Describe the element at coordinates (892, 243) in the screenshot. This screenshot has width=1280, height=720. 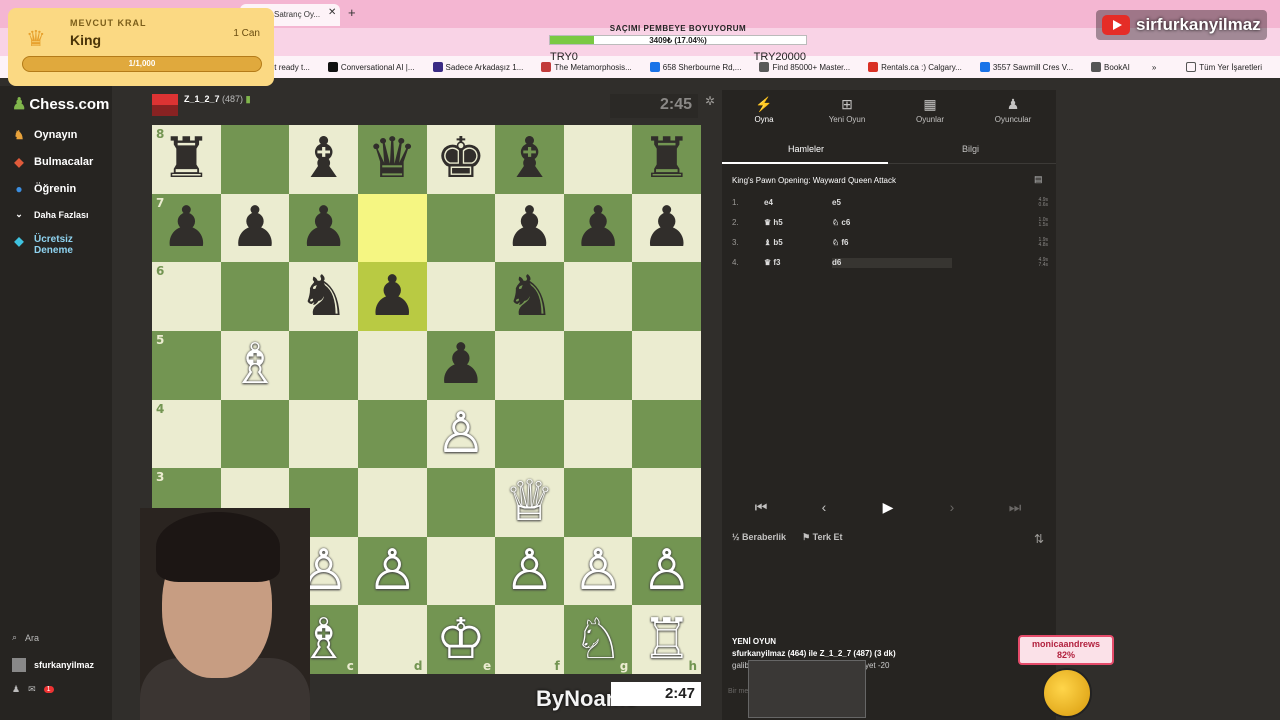
I see `black-move: ♘ f6` at that location.